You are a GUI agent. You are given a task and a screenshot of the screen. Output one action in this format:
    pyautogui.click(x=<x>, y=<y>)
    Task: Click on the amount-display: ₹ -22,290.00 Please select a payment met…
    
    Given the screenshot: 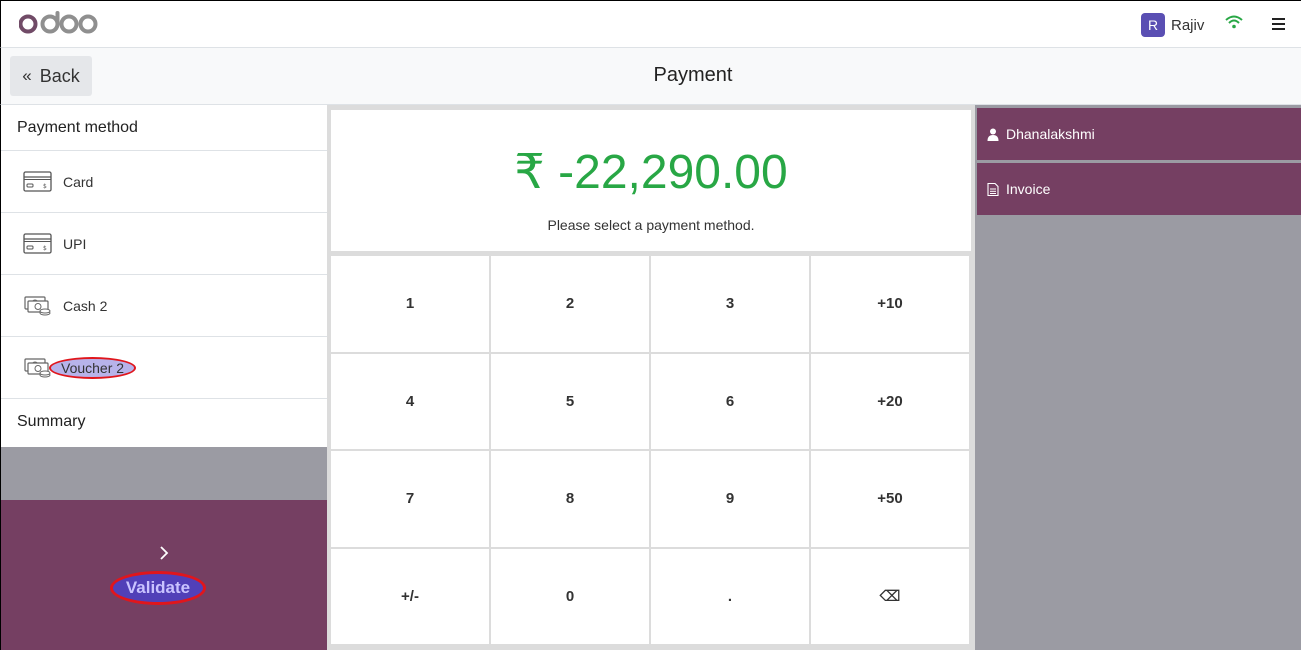 What is the action you would take?
    pyautogui.click(x=651, y=180)
    